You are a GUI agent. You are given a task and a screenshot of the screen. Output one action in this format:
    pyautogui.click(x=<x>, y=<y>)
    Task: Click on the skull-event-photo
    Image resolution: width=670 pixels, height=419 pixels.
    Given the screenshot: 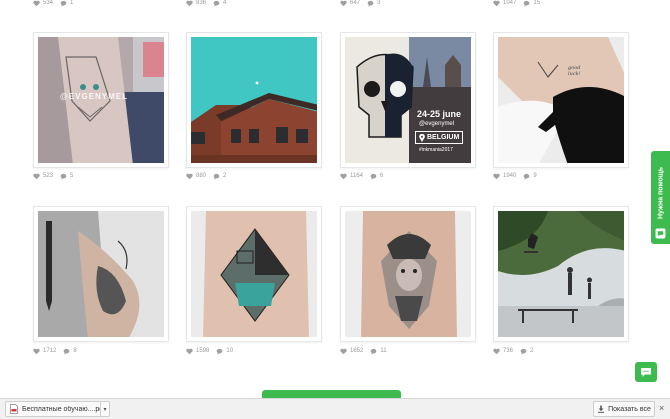 What is the action you would take?
    pyautogui.click(x=408, y=100)
    